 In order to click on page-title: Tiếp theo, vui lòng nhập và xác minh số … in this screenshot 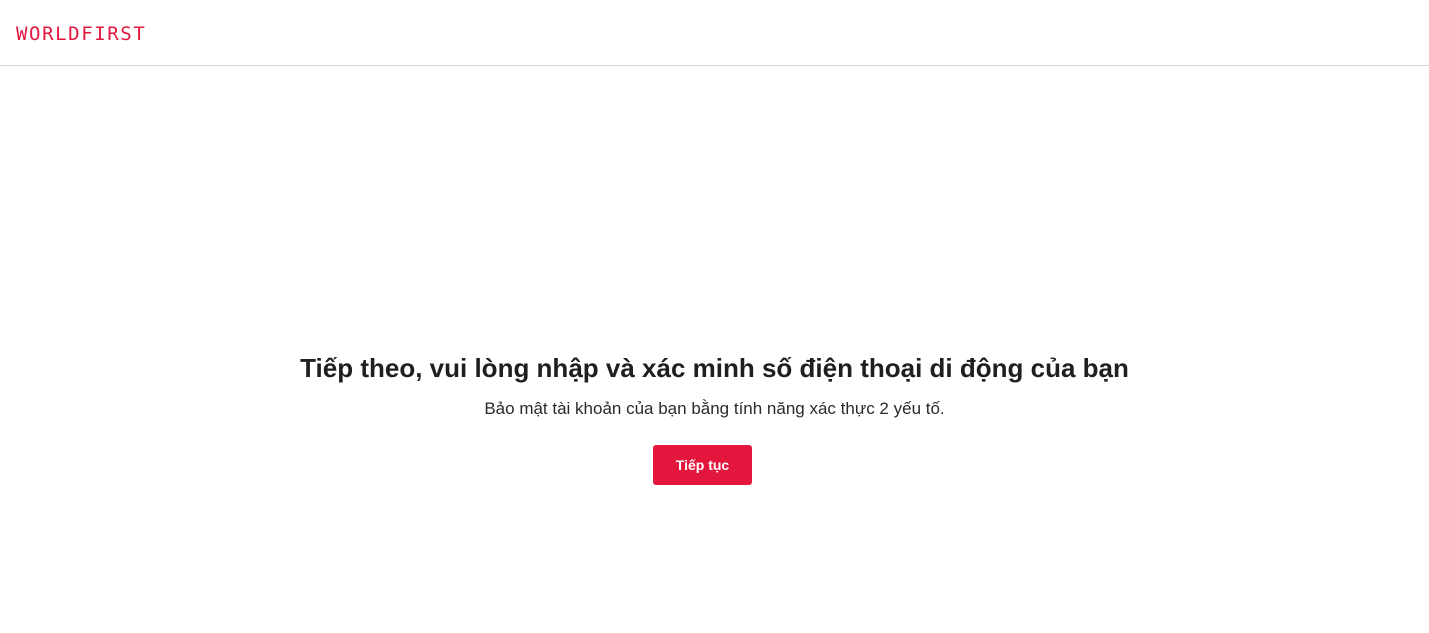, I will do `click(714, 368)`.